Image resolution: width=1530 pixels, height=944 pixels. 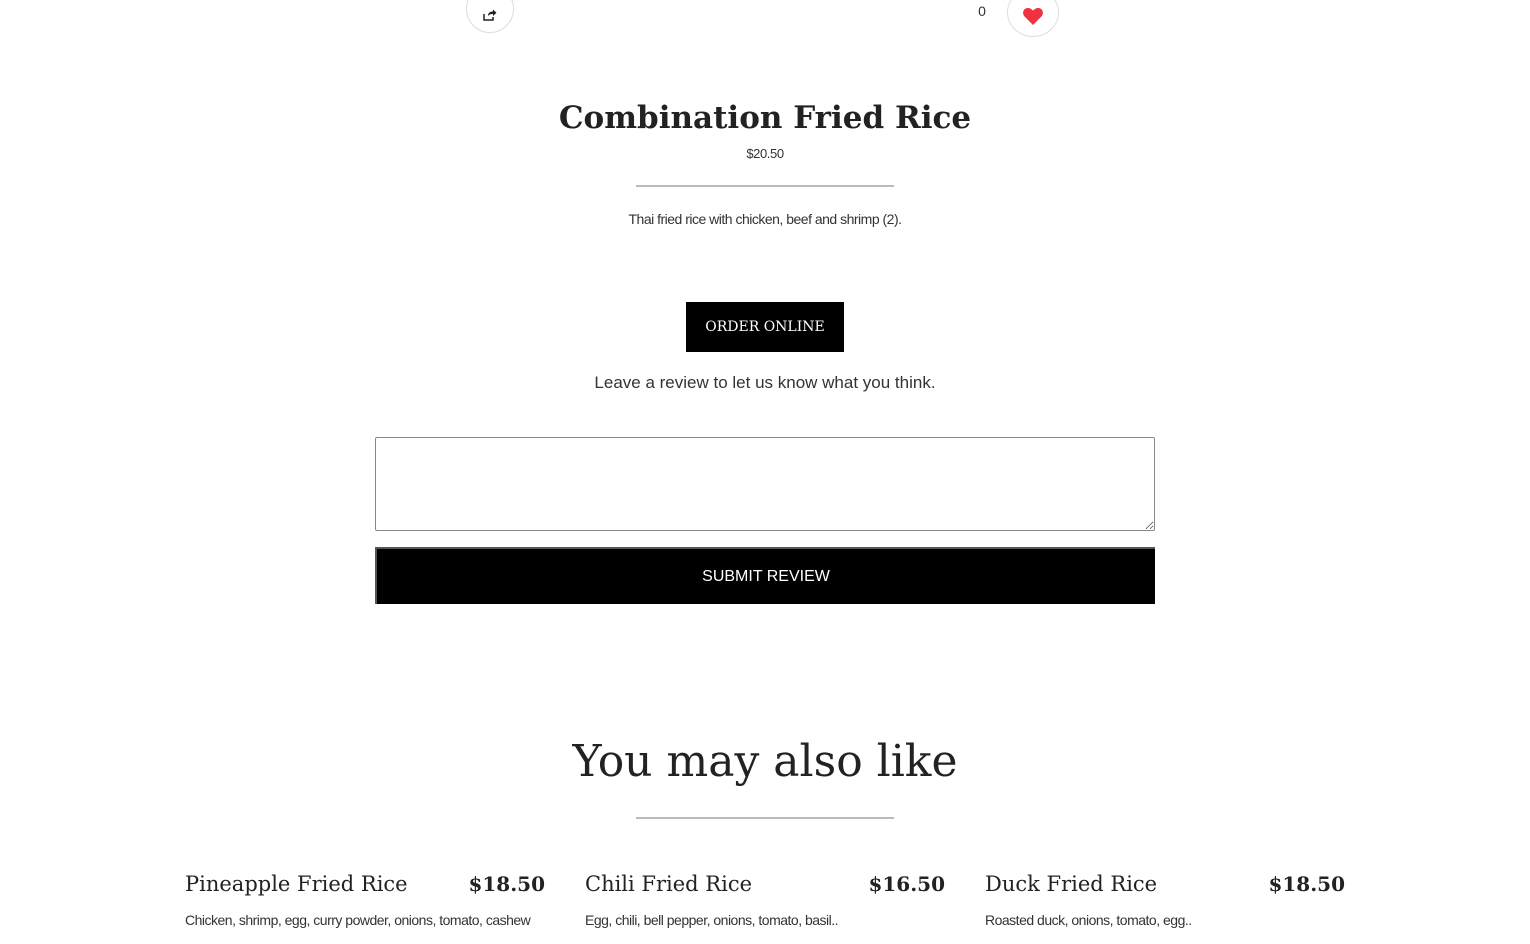 What do you see at coordinates (296, 884) in the screenshot?
I see `recommendation-name: Pineapple Fried Rice` at bounding box center [296, 884].